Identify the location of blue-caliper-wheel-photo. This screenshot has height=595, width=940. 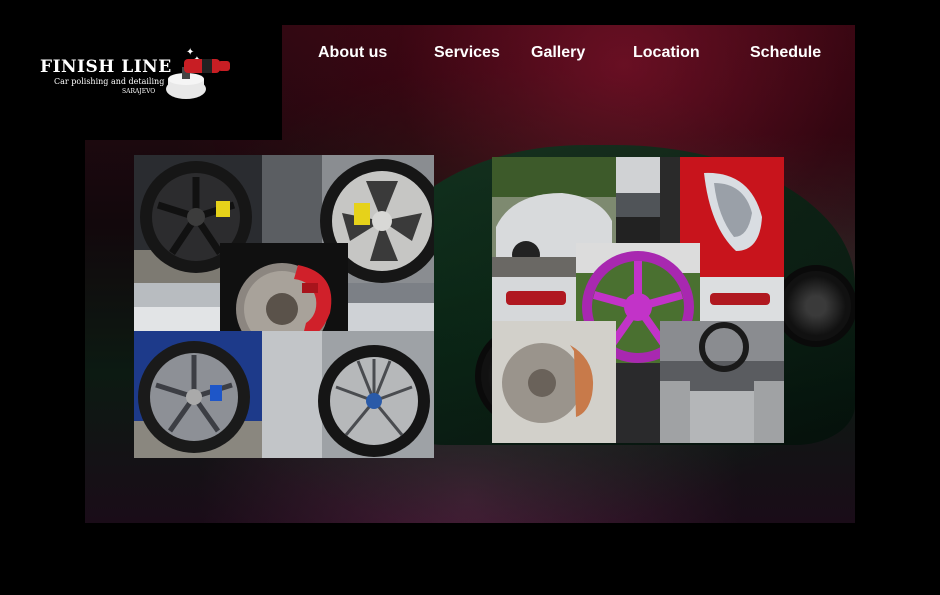
(198, 394).